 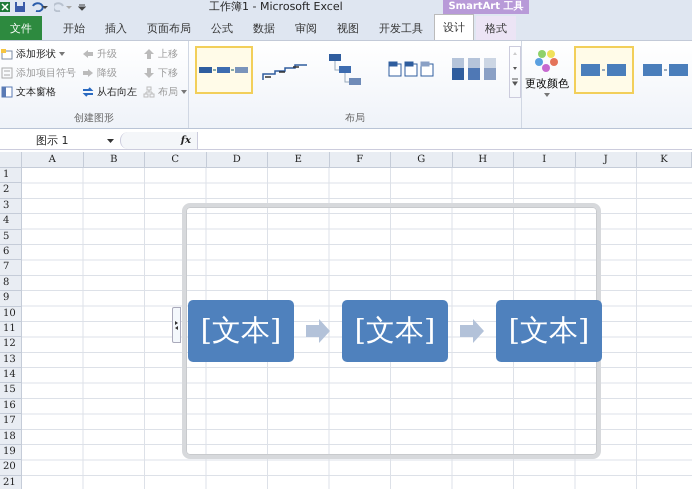 I want to click on row-header: 11, so click(x=11, y=330).